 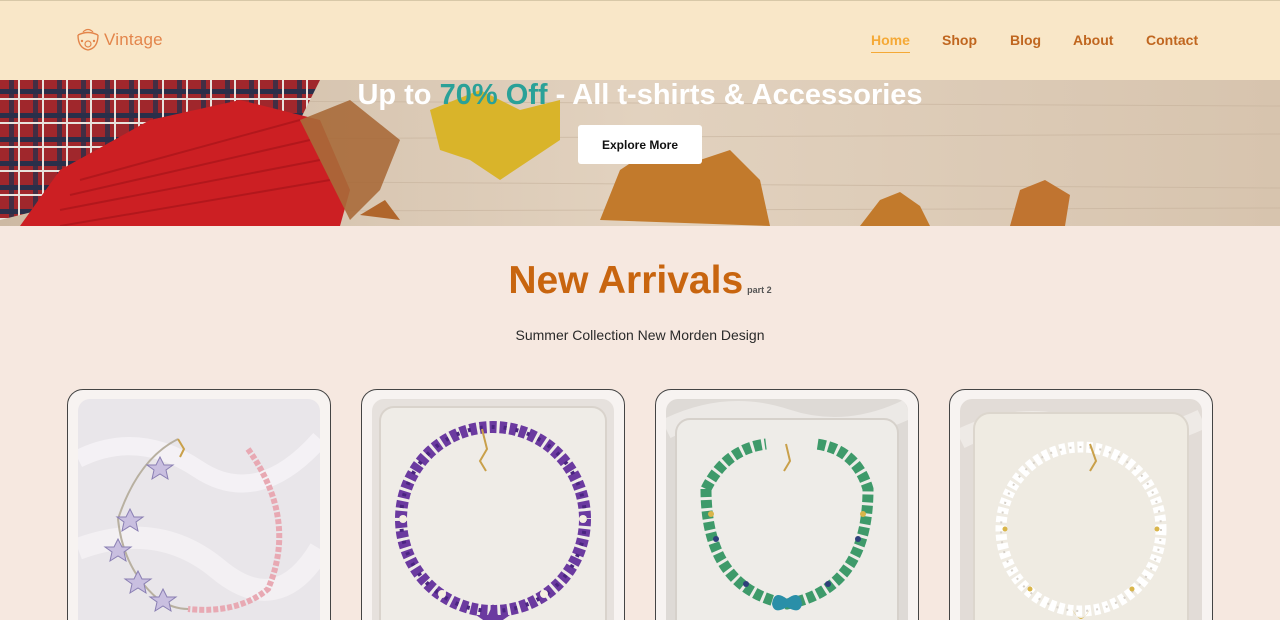 I want to click on section-heading: New Arrivals part 2, so click(x=640, y=281).